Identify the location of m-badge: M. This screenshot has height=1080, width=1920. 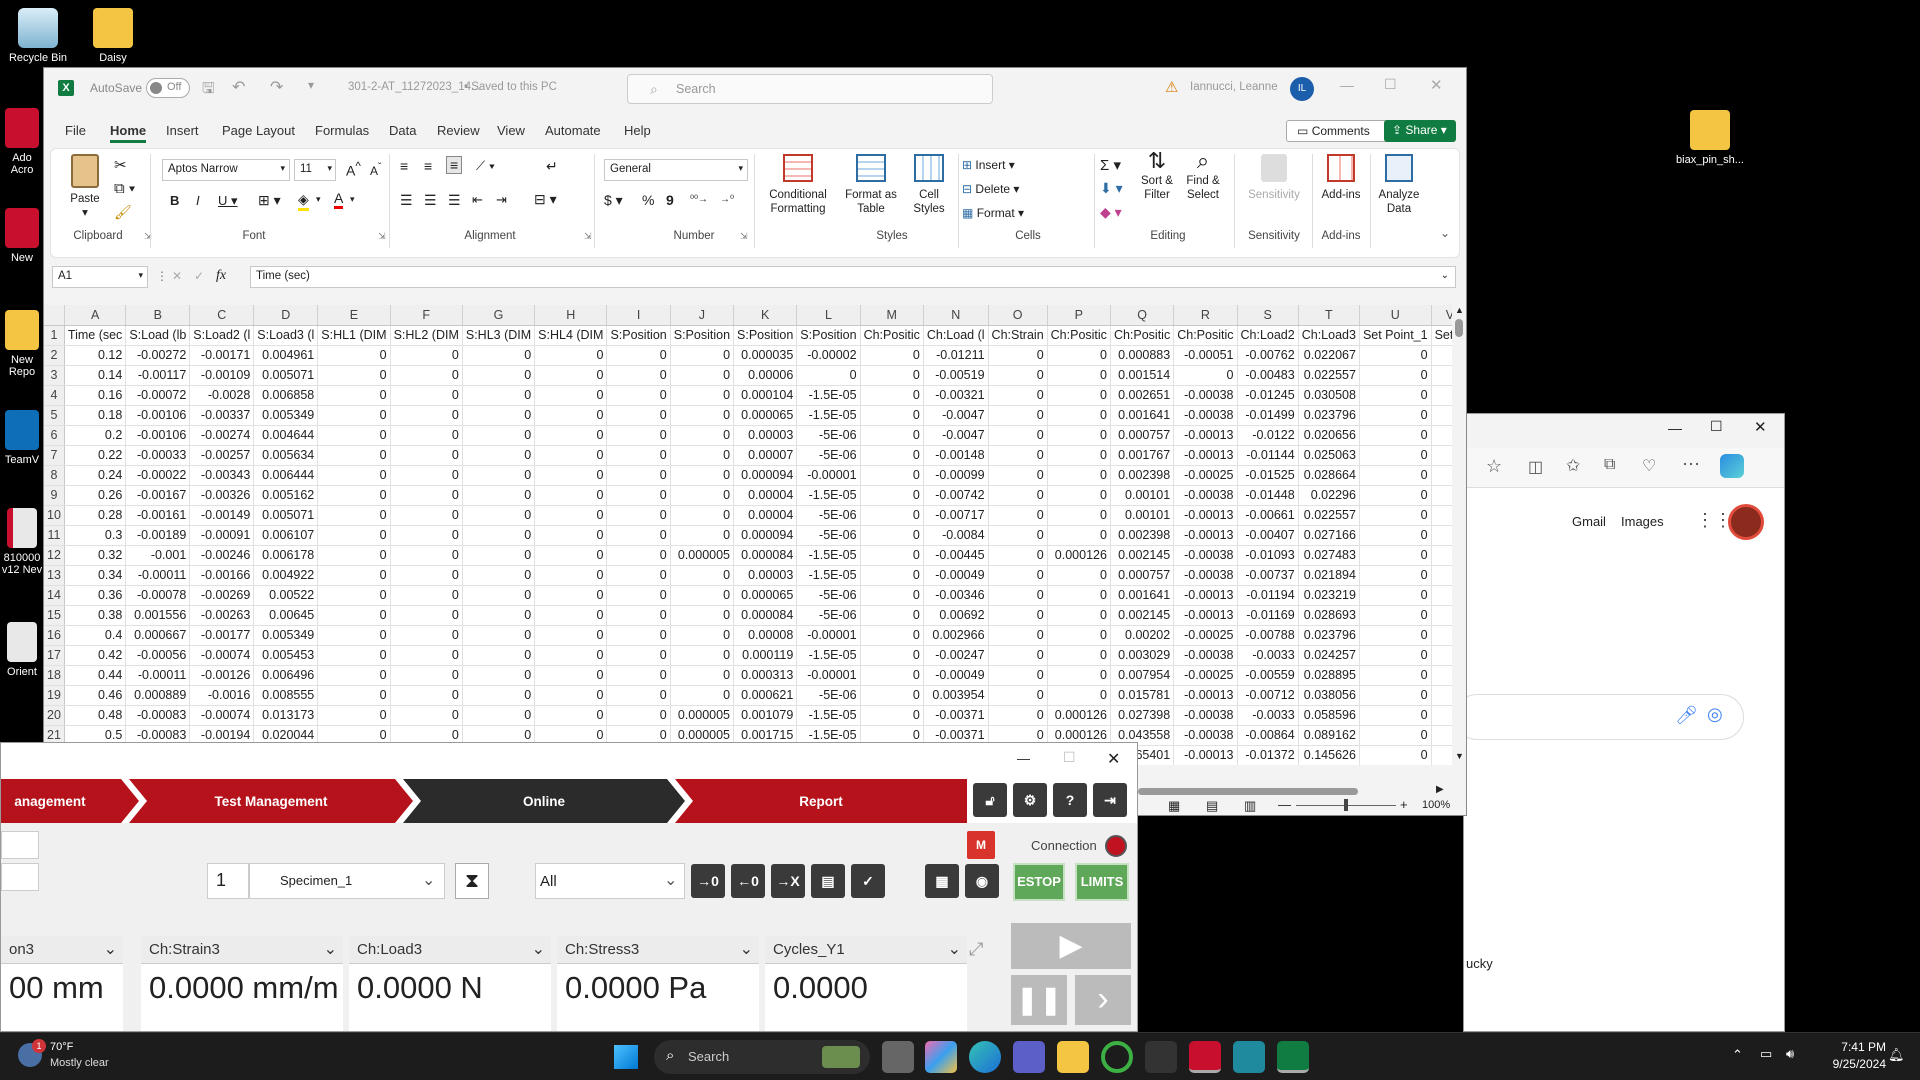
(981, 845).